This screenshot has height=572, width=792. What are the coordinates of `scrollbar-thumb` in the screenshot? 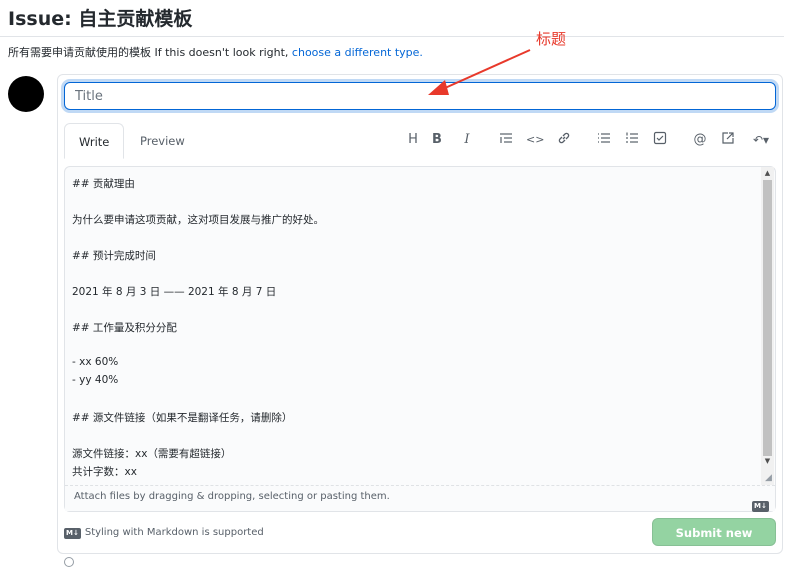 It's located at (767, 318).